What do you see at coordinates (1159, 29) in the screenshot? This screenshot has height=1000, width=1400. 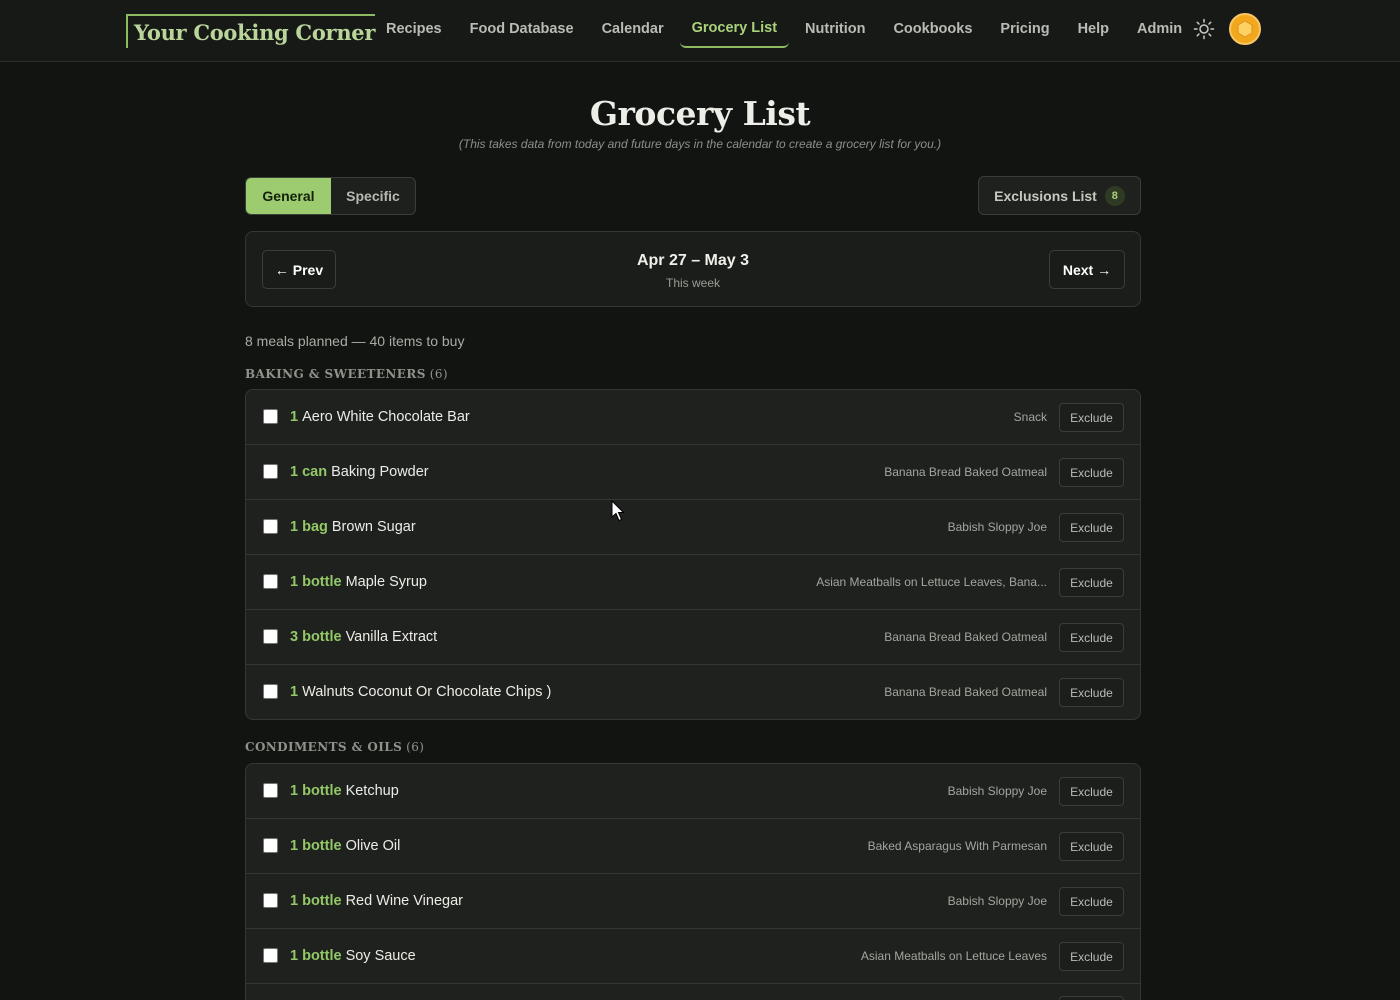 I see `nav-admin: Admin` at bounding box center [1159, 29].